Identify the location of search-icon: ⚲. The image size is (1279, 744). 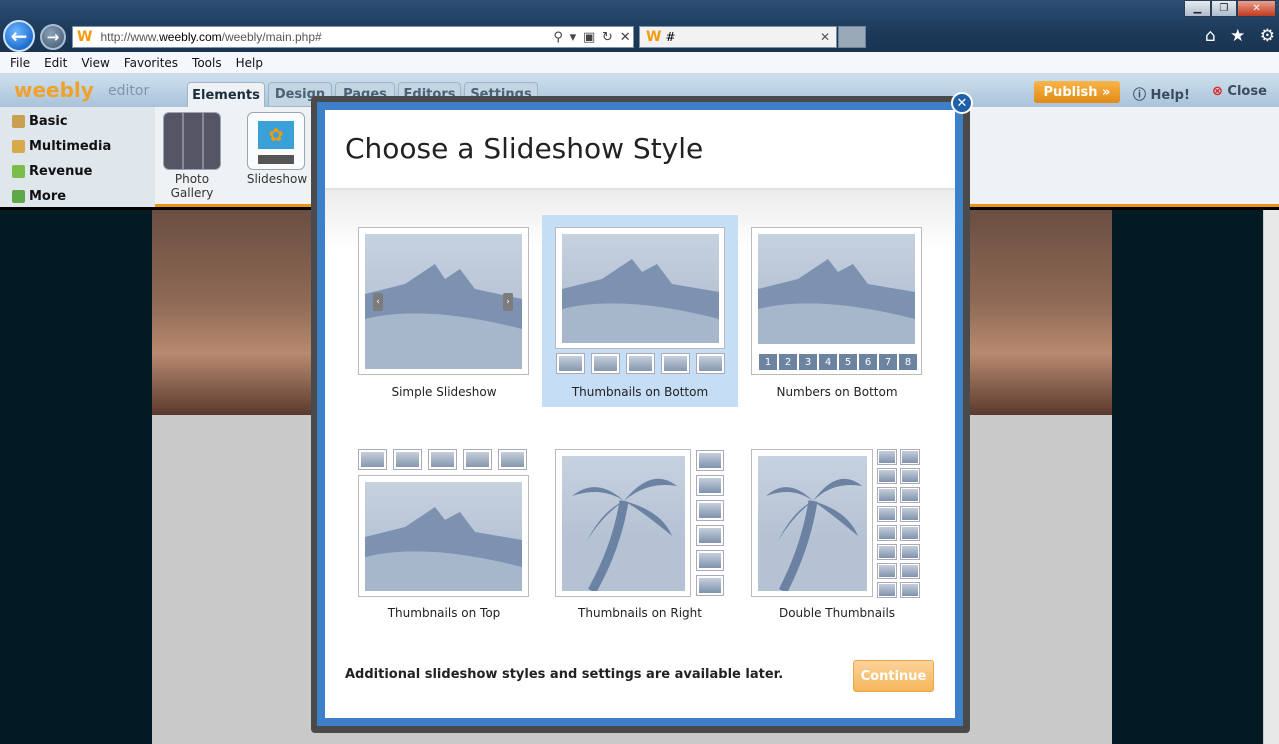
(558, 37).